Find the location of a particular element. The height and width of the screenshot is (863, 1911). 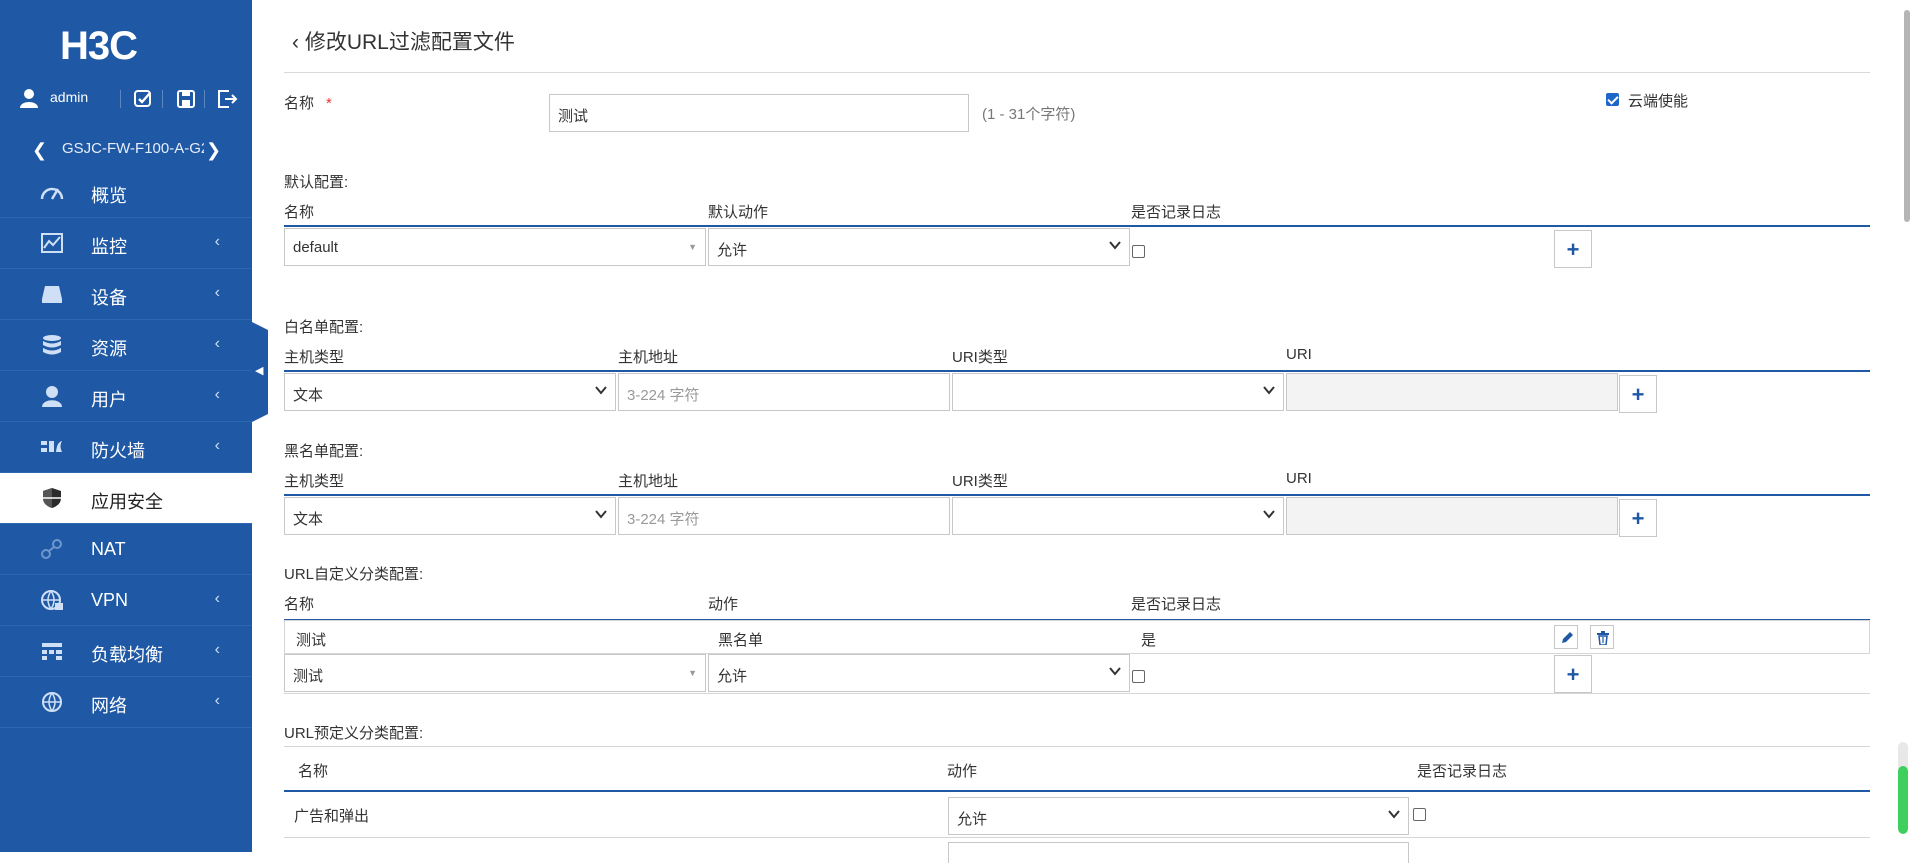

dashboard-icon is located at coordinates (52, 193).